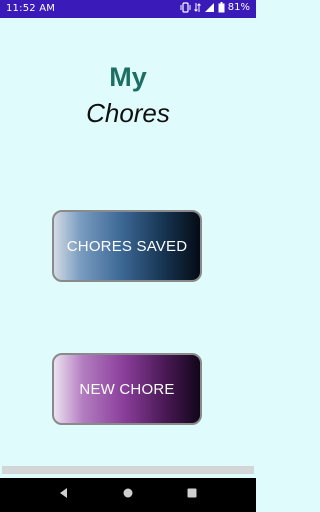  I want to click on home-icon, so click(128, 495).